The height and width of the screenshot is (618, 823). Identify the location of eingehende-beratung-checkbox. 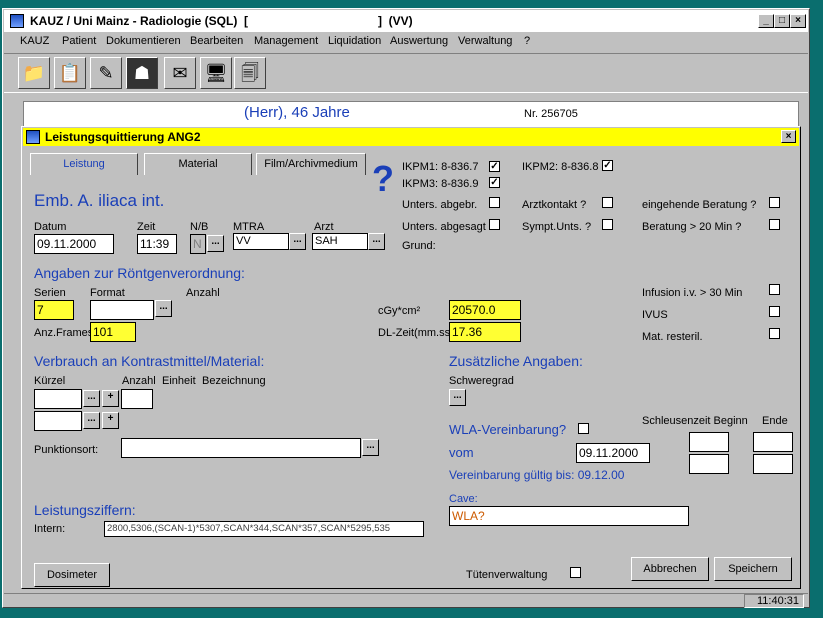
(774, 202).